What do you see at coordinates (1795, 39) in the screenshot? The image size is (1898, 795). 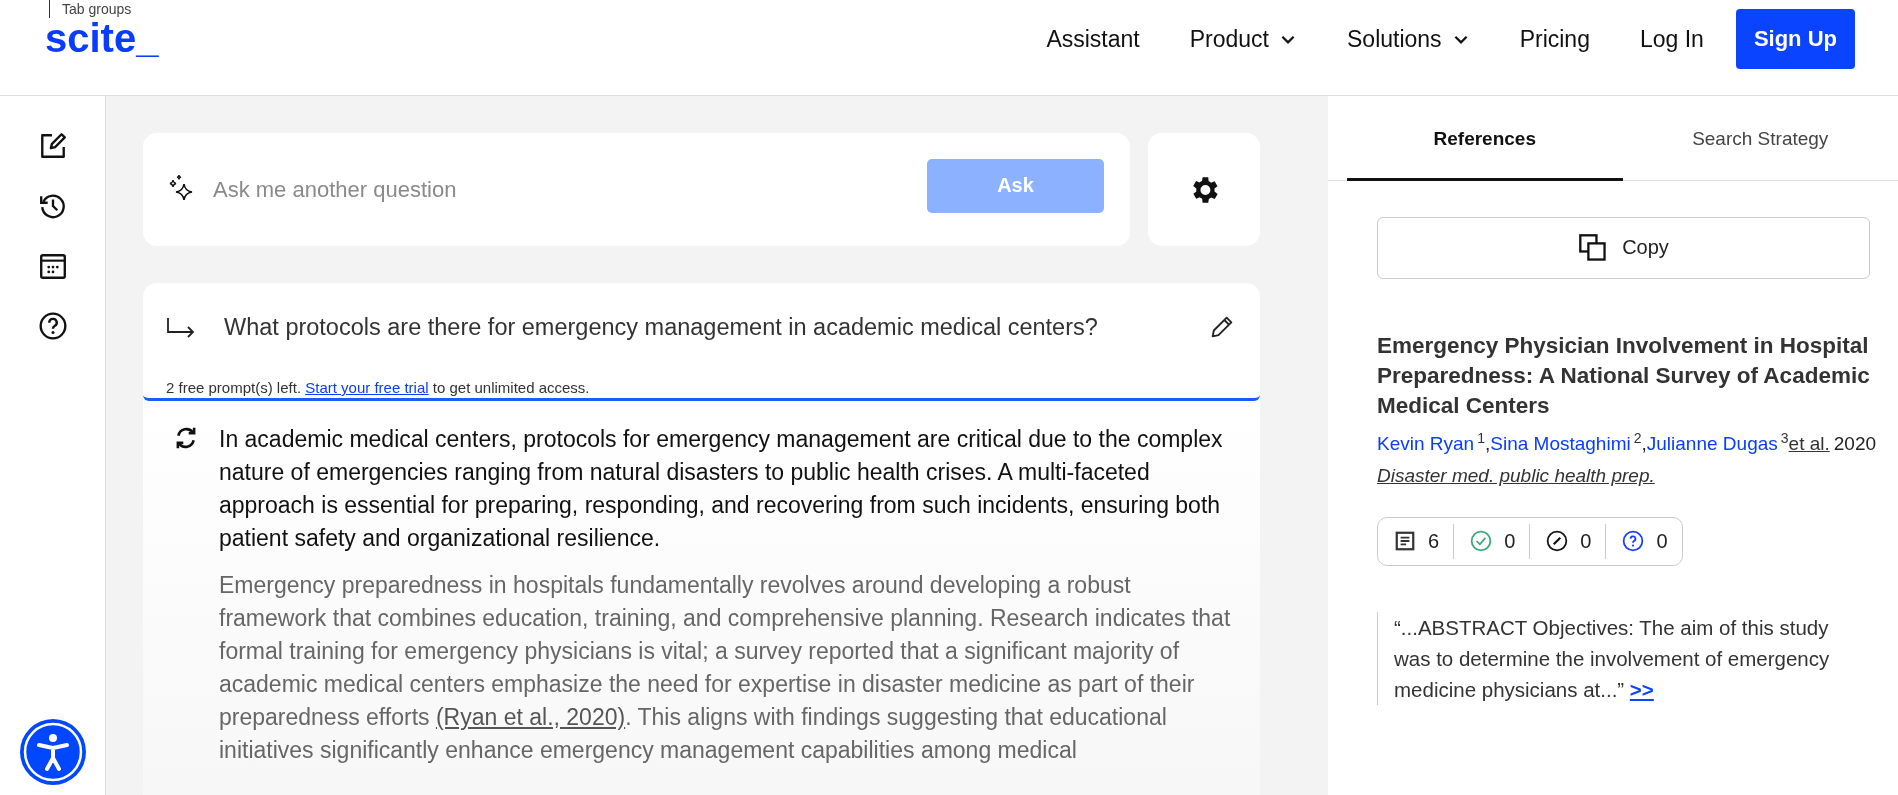 I see `sign-up-button: Sign Up` at bounding box center [1795, 39].